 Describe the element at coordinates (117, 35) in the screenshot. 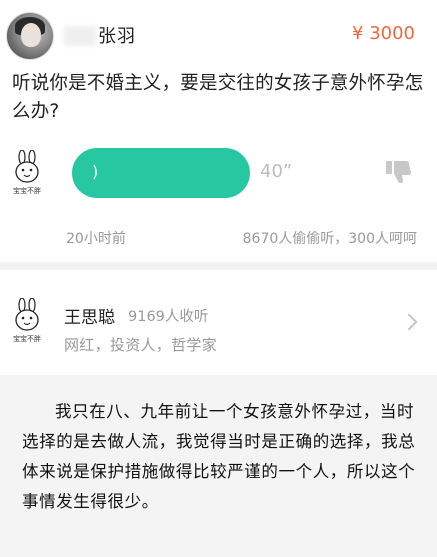

I see `asker-name: 张羽` at that location.